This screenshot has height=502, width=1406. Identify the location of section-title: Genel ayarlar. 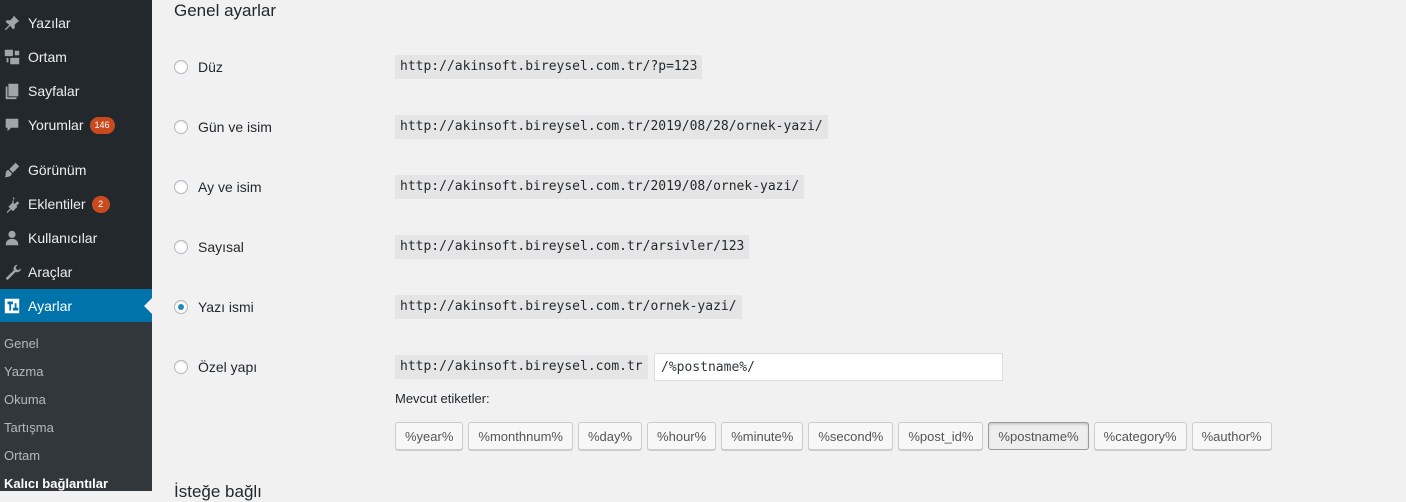
(225, 10).